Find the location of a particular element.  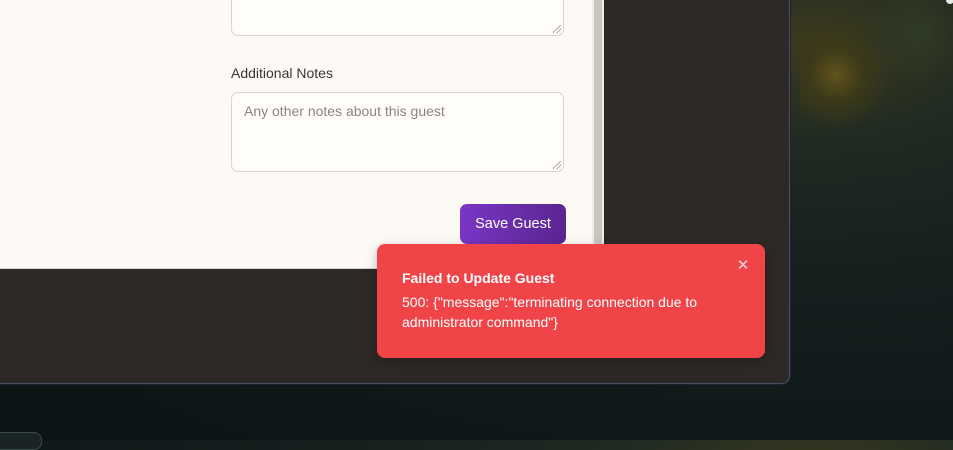

notes-label: Additional Notes is located at coordinates (282, 73).